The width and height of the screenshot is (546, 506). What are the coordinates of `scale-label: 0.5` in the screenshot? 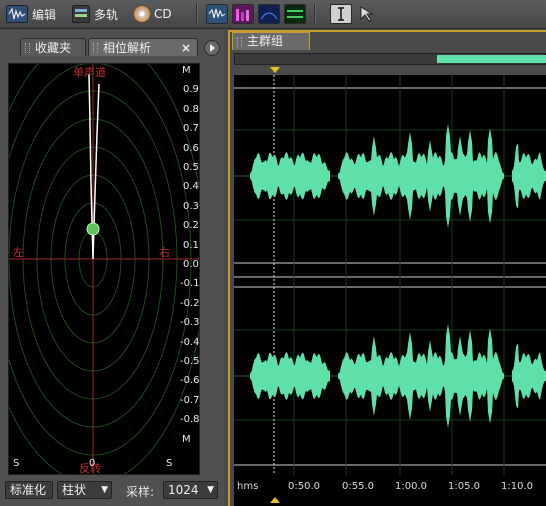 It's located at (191, 167).